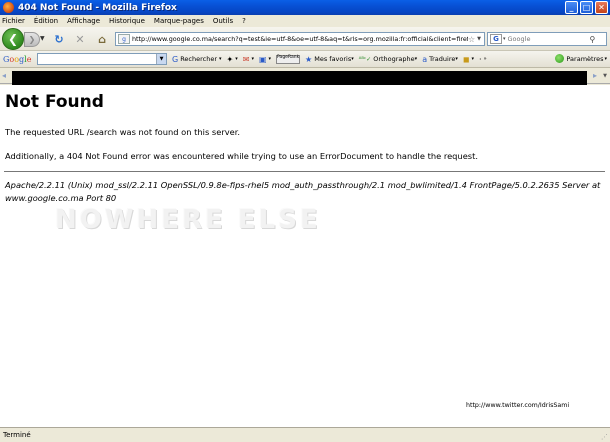 The width and height of the screenshot is (610, 442). I want to click on pagerank-indicator: PageRank, so click(288, 59).